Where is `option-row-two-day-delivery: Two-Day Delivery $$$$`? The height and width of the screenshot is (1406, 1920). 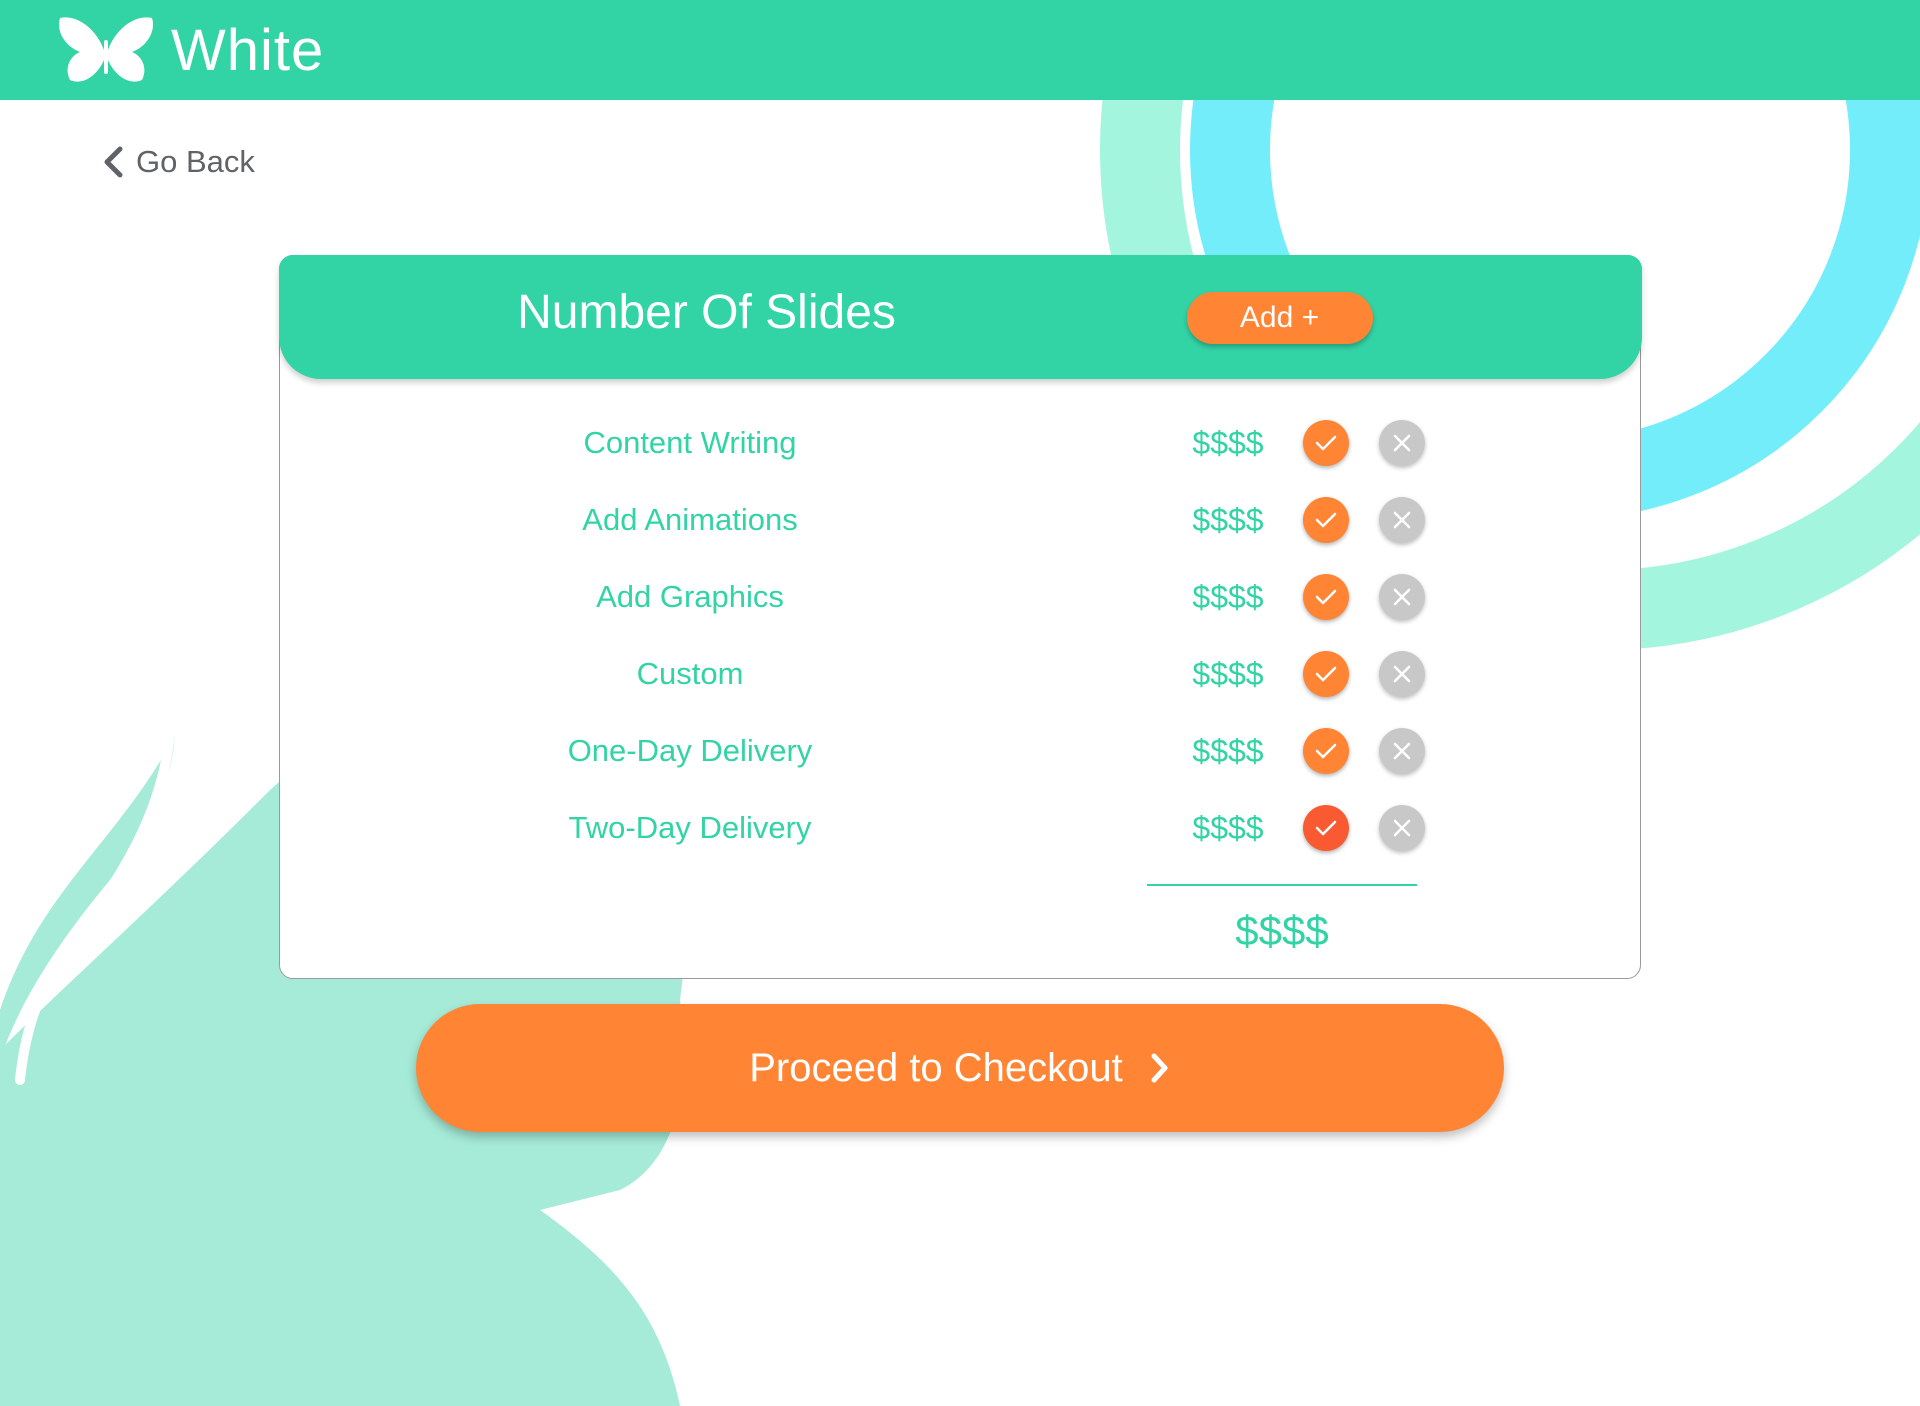 option-row-two-day-delivery: Two-Day Delivery $$$$ is located at coordinates (960, 828).